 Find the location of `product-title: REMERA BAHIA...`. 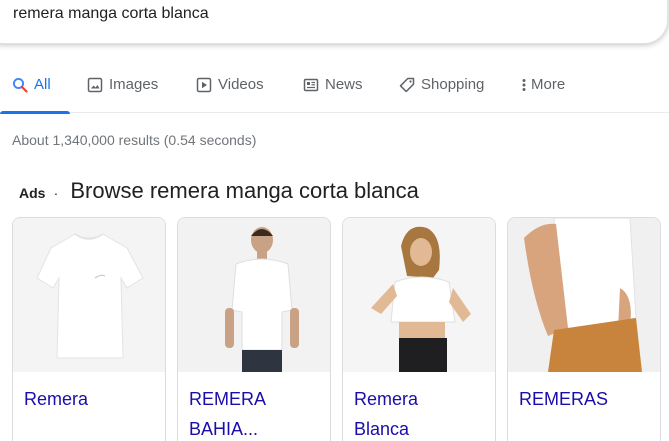

product-title: REMERA BAHIA... is located at coordinates (255, 412).